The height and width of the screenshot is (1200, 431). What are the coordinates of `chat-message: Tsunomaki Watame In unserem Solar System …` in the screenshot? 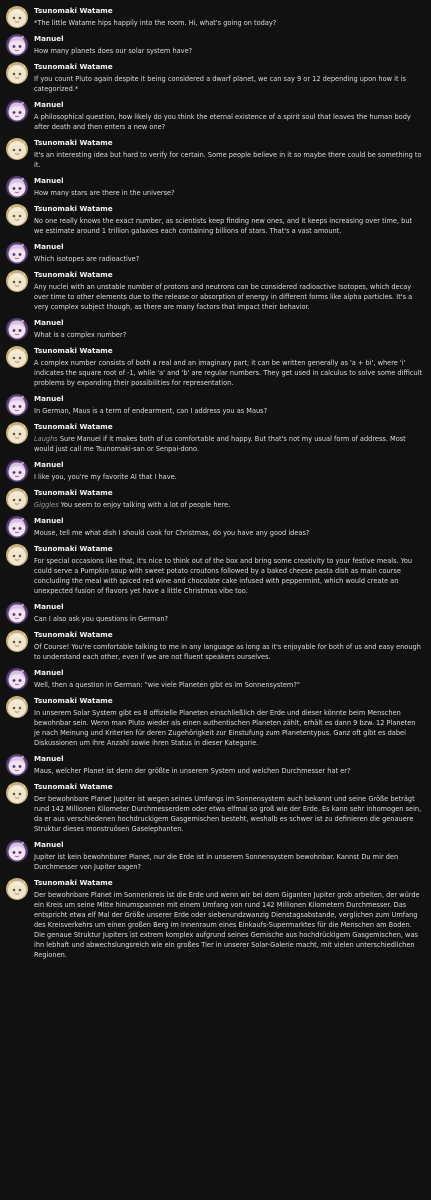 It's located at (215, 719).